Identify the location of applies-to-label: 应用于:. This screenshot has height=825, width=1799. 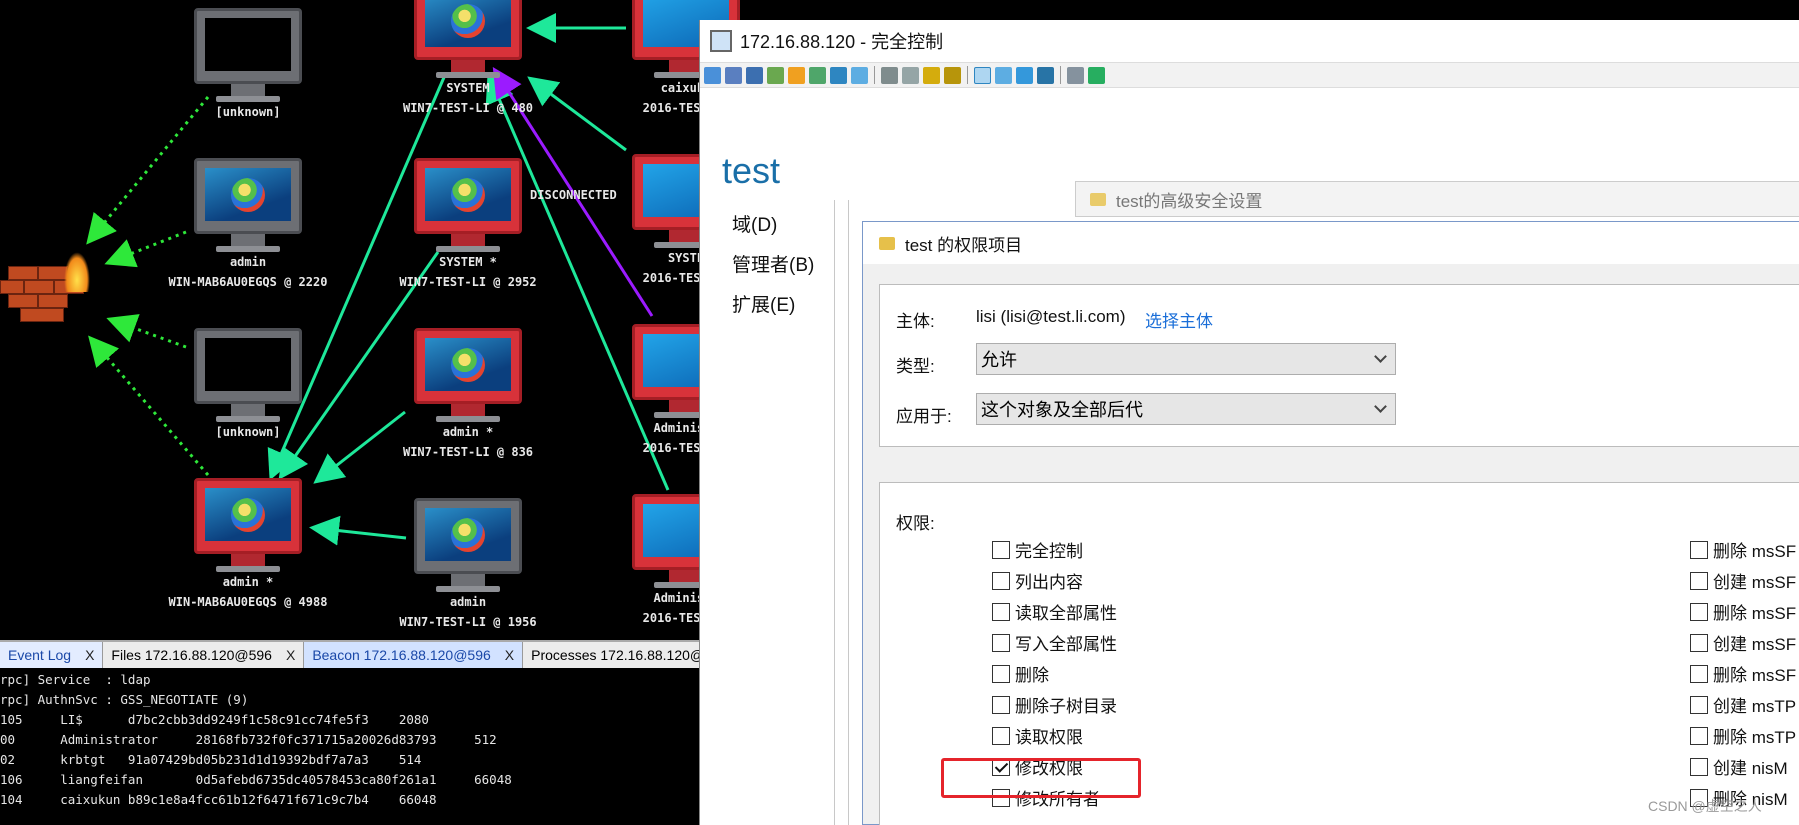
(924, 416).